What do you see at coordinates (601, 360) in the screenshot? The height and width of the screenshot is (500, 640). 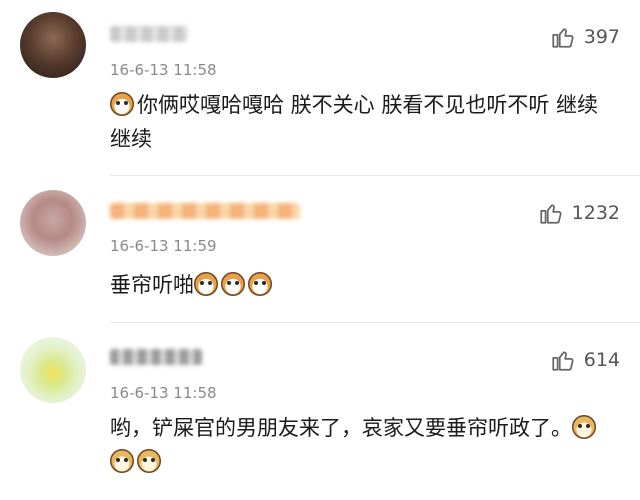 I see `like-count: 614` at bounding box center [601, 360].